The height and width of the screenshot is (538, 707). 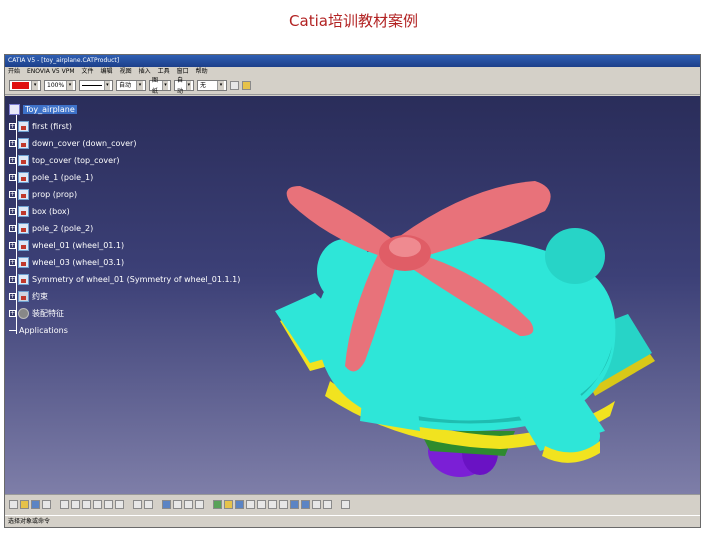 What do you see at coordinates (160, 86) in the screenshot?
I see `layer-select: 图纸 ▾` at bounding box center [160, 86].